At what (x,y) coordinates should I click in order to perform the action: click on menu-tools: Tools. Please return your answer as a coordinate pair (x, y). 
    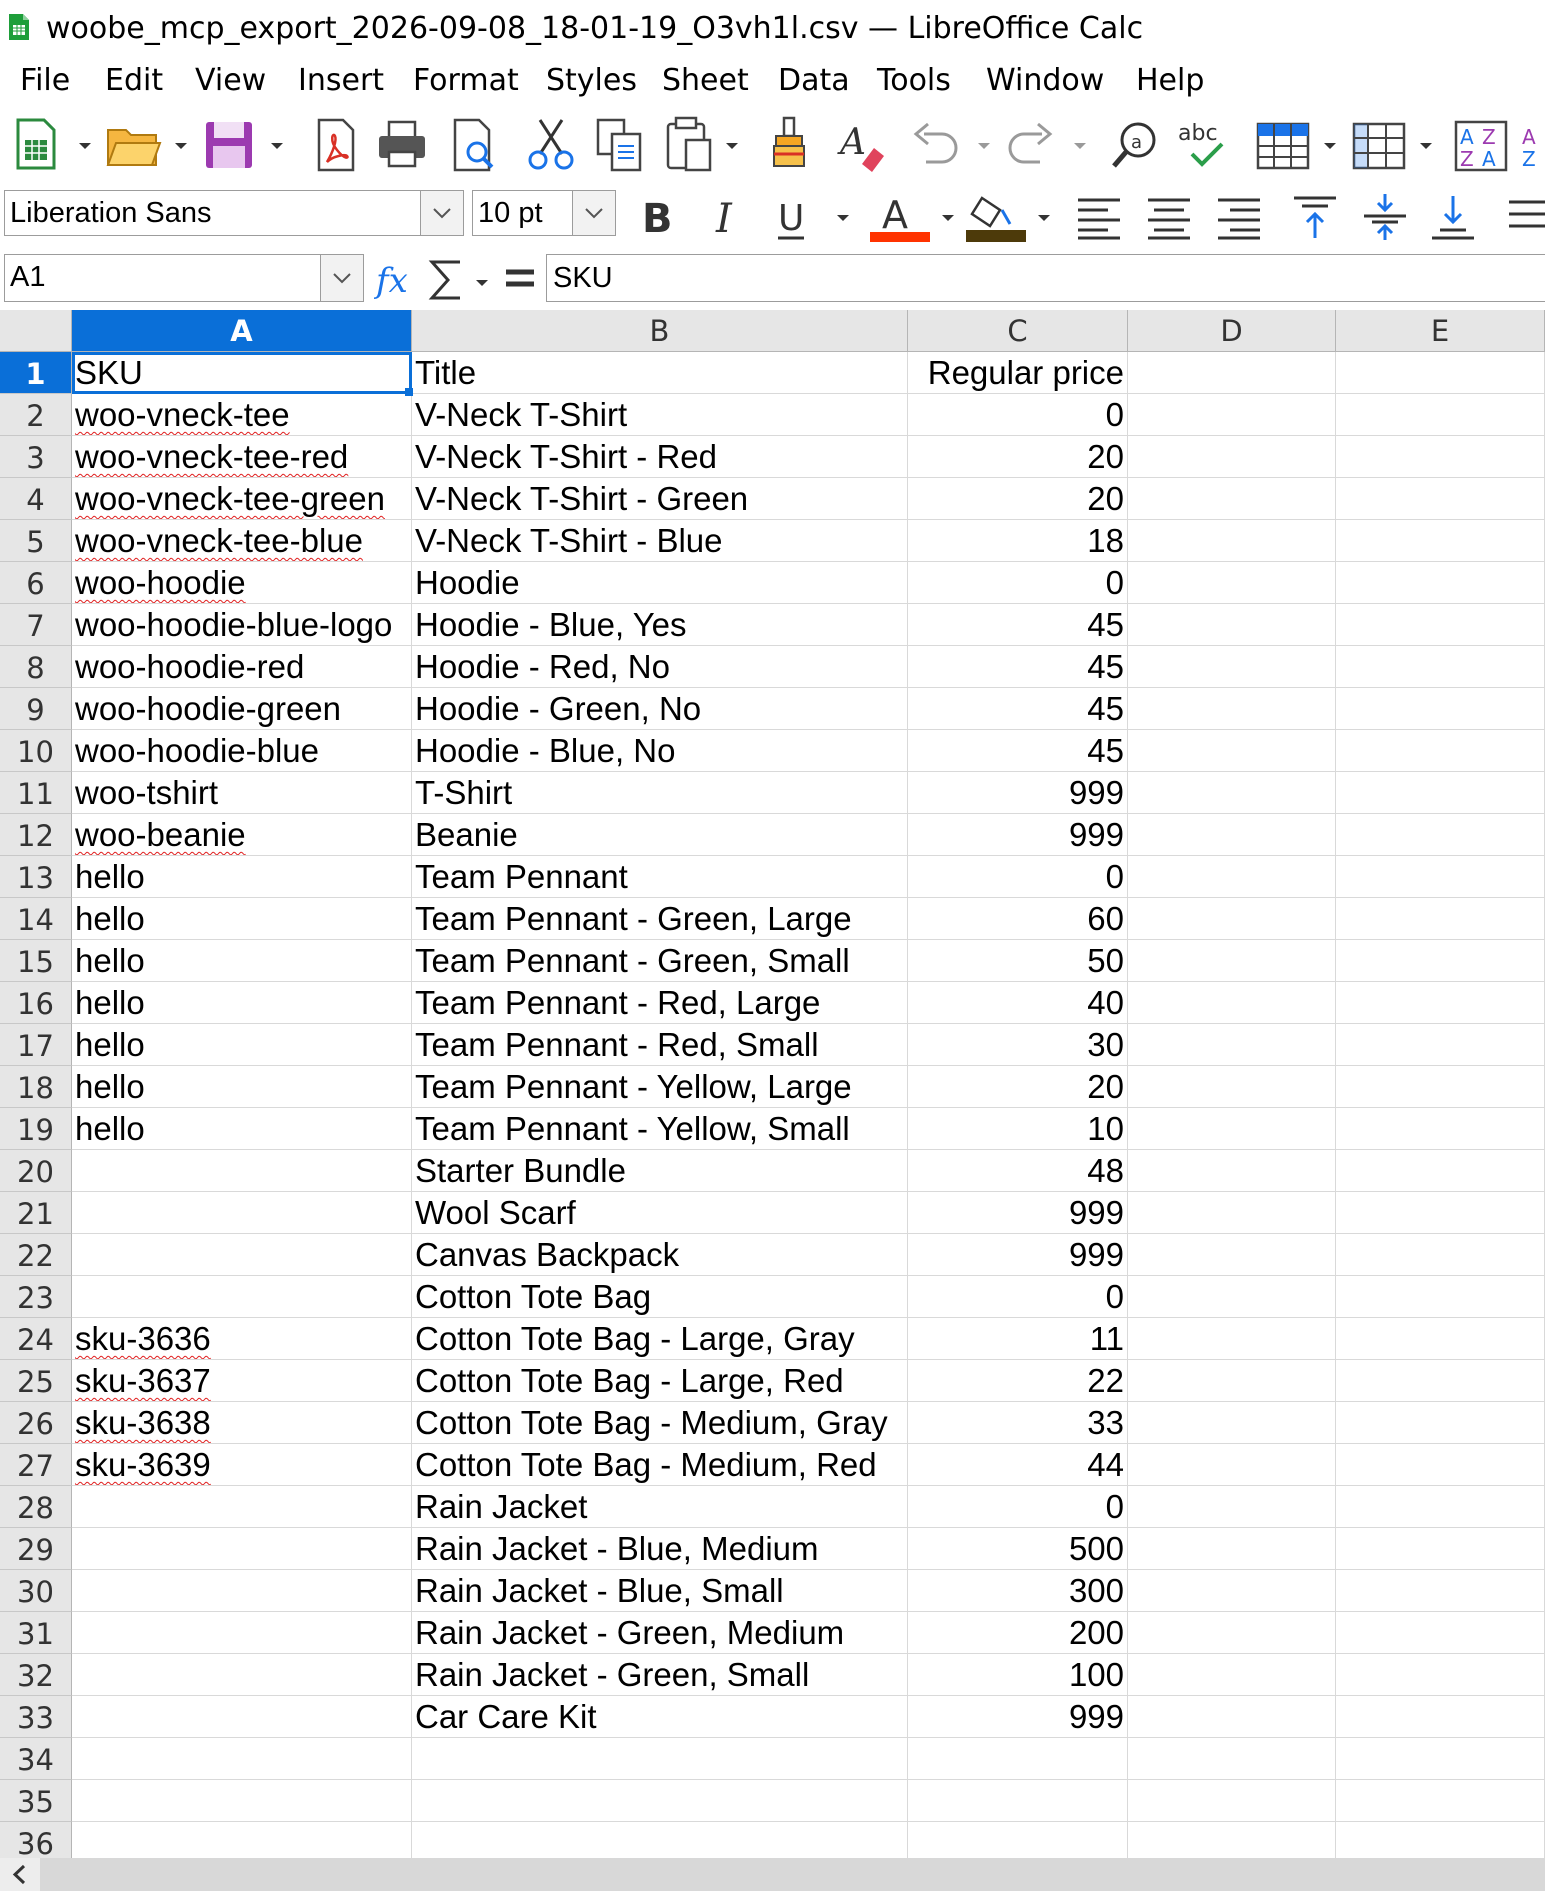
    Looking at the image, I should click on (914, 81).